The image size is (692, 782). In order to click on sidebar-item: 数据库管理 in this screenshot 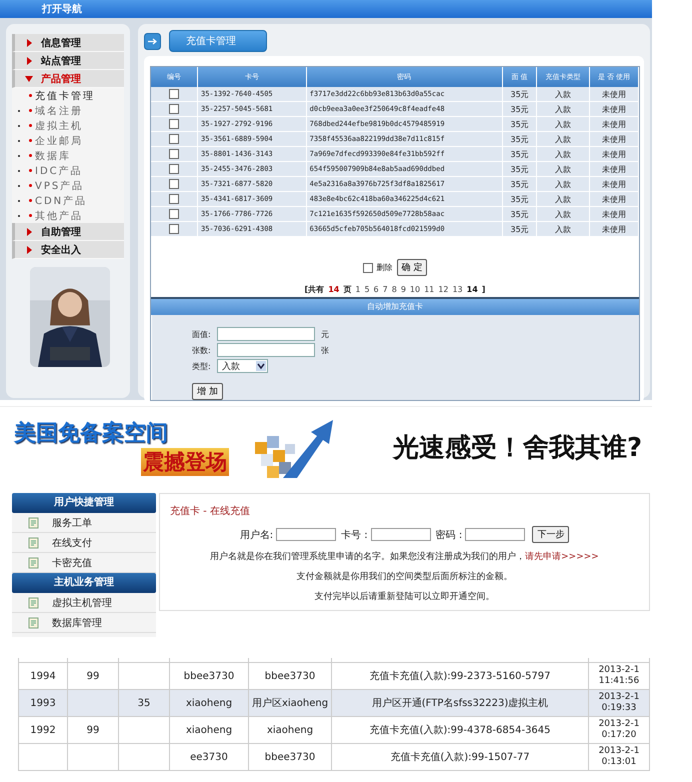, I will do `click(84, 623)`.